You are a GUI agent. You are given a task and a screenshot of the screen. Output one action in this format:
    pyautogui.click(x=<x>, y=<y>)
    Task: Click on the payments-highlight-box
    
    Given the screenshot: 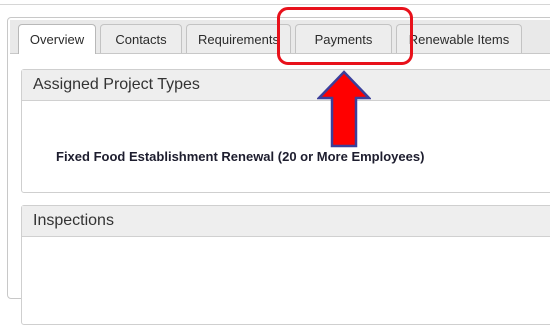 What is the action you would take?
    pyautogui.click(x=345, y=36)
    